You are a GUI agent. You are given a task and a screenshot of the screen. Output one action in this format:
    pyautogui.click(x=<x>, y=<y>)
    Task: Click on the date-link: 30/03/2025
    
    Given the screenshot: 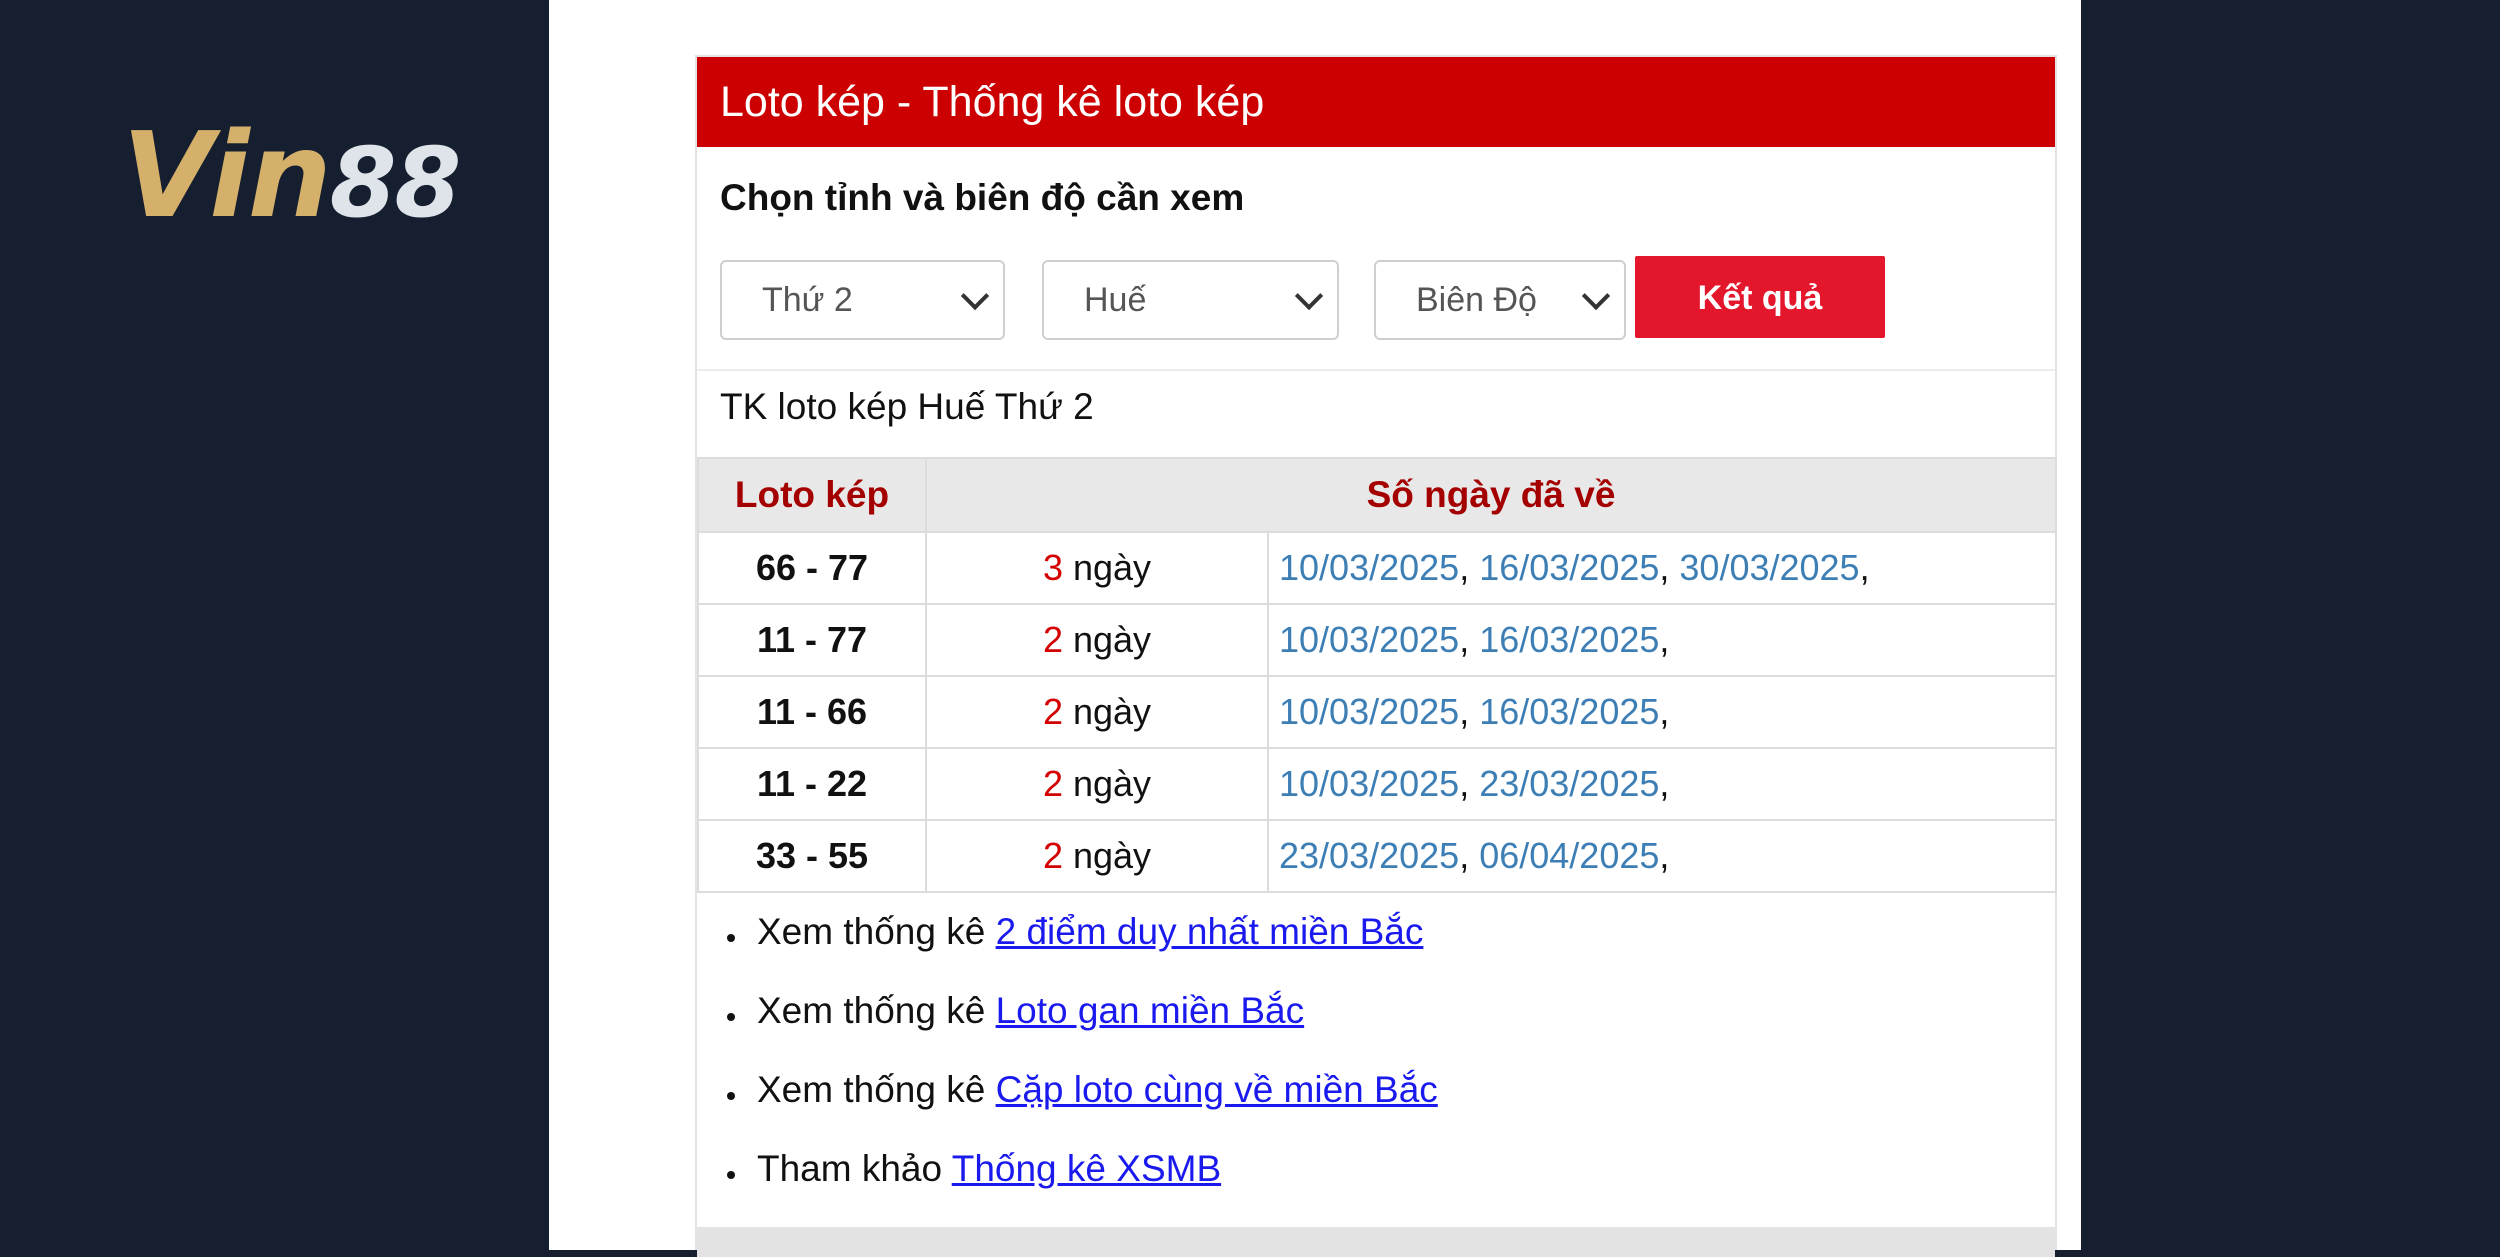 What is the action you would take?
    pyautogui.click(x=1769, y=567)
    